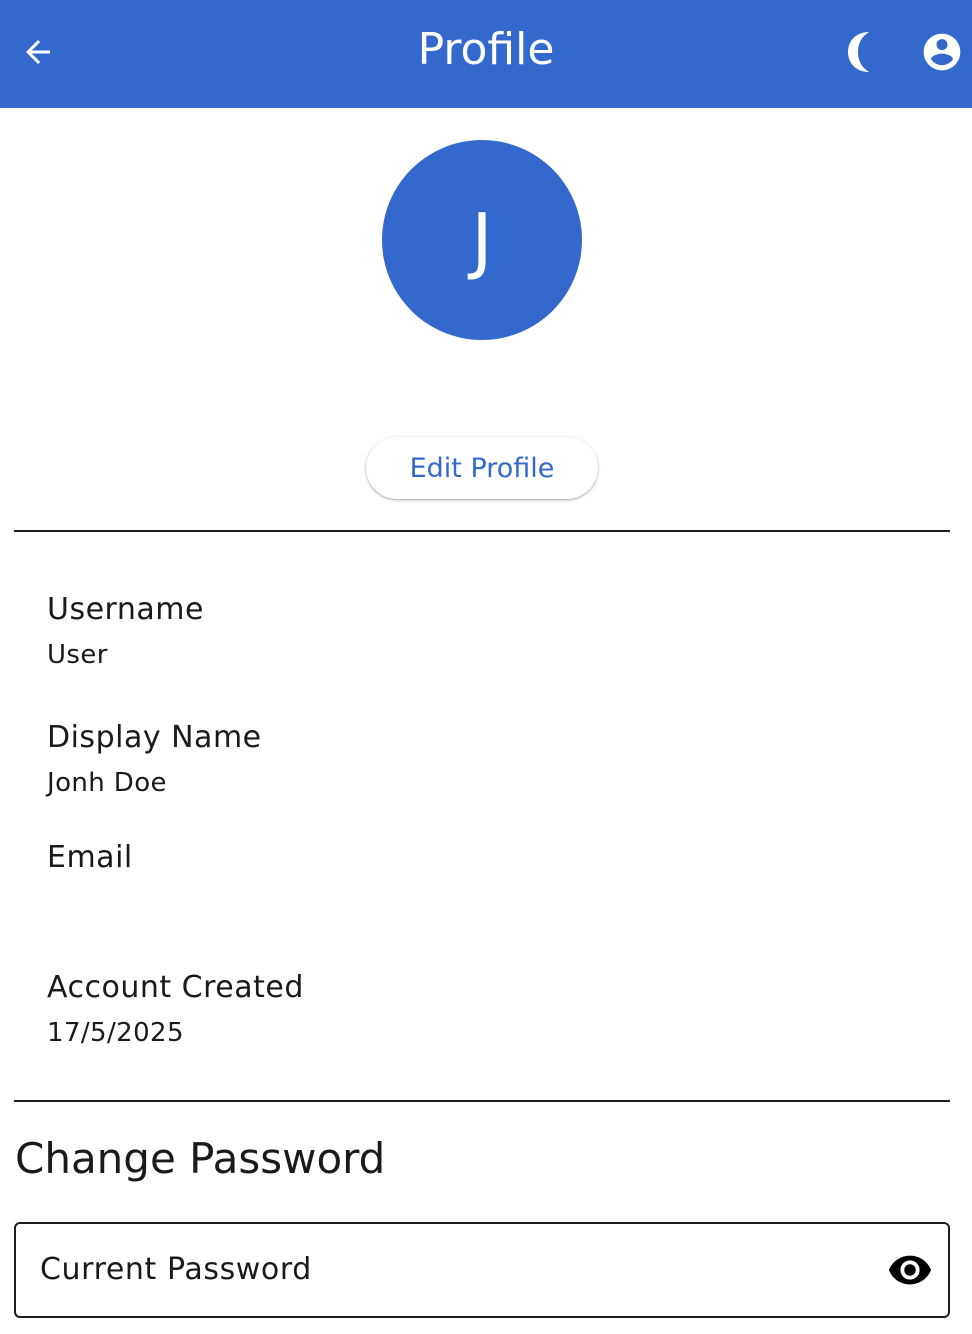 This screenshot has height=1334, width=972. What do you see at coordinates (176, 1269) in the screenshot?
I see `current-password-placeholder: Current Password` at bounding box center [176, 1269].